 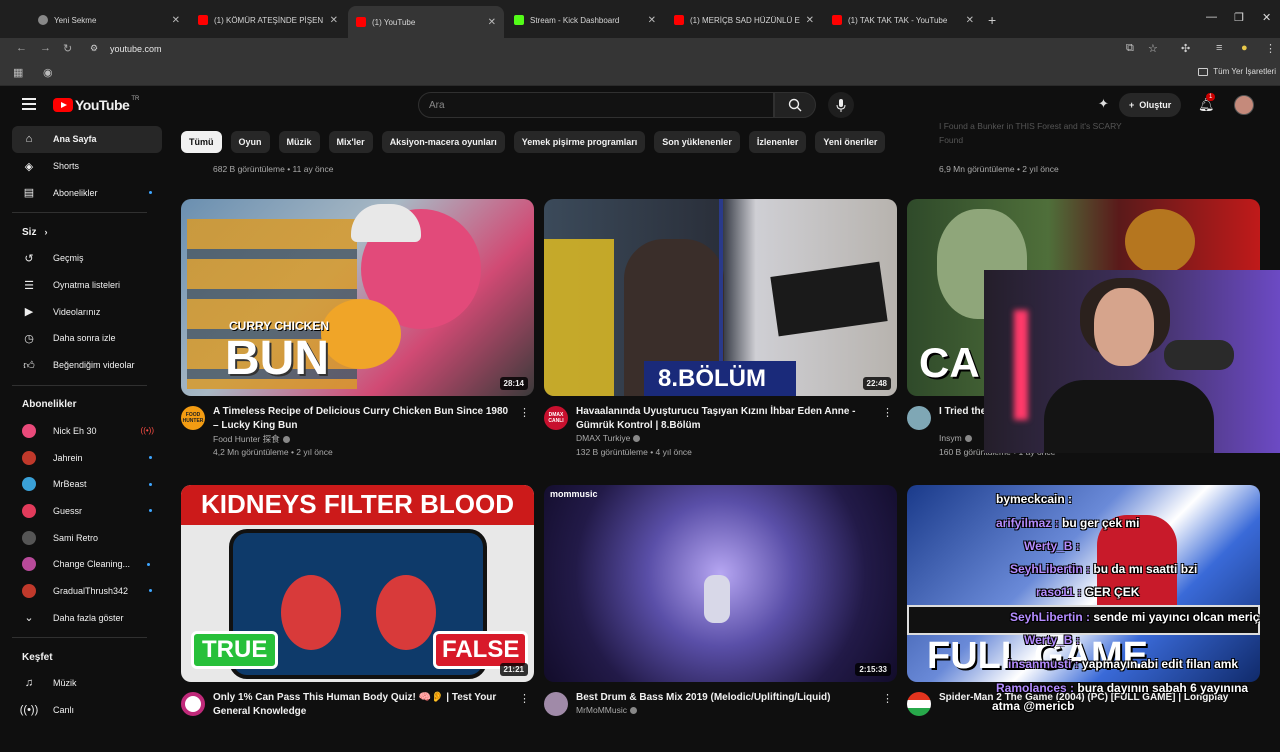 What do you see at coordinates (87, 431) in the screenshot?
I see `sidebar-item-channel: Nick Eh 30 ((•))` at bounding box center [87, 431].